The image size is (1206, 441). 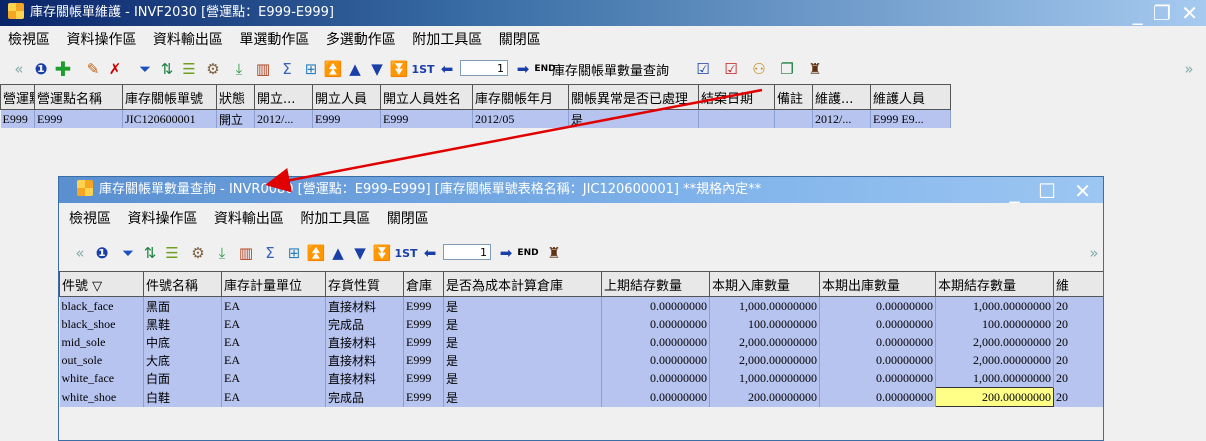 What do you see at coordinates (787, 69) in the screenshot?
I see `copy-icon: ❐` at bounding box center [787, 69].